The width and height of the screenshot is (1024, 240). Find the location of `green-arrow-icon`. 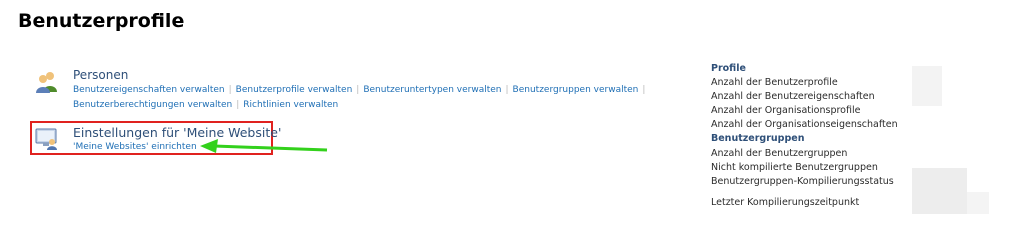

green-arrow-icon is located at coordinates (265, 148).